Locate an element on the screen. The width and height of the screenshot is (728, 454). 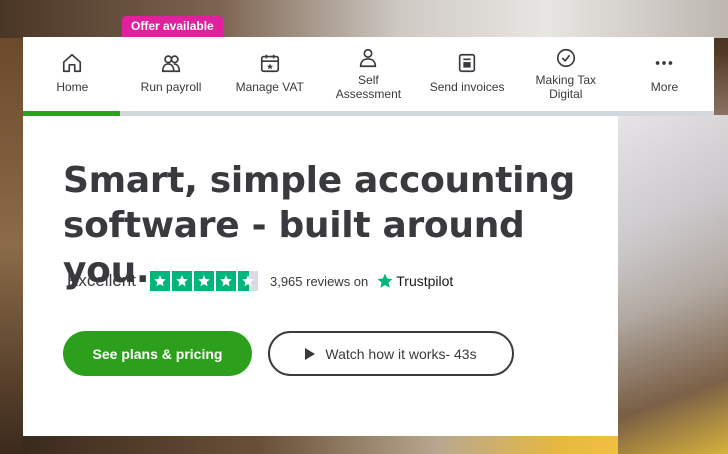
watch-video-button: Watch how it works- 43s is located at coordinates (391, 353).